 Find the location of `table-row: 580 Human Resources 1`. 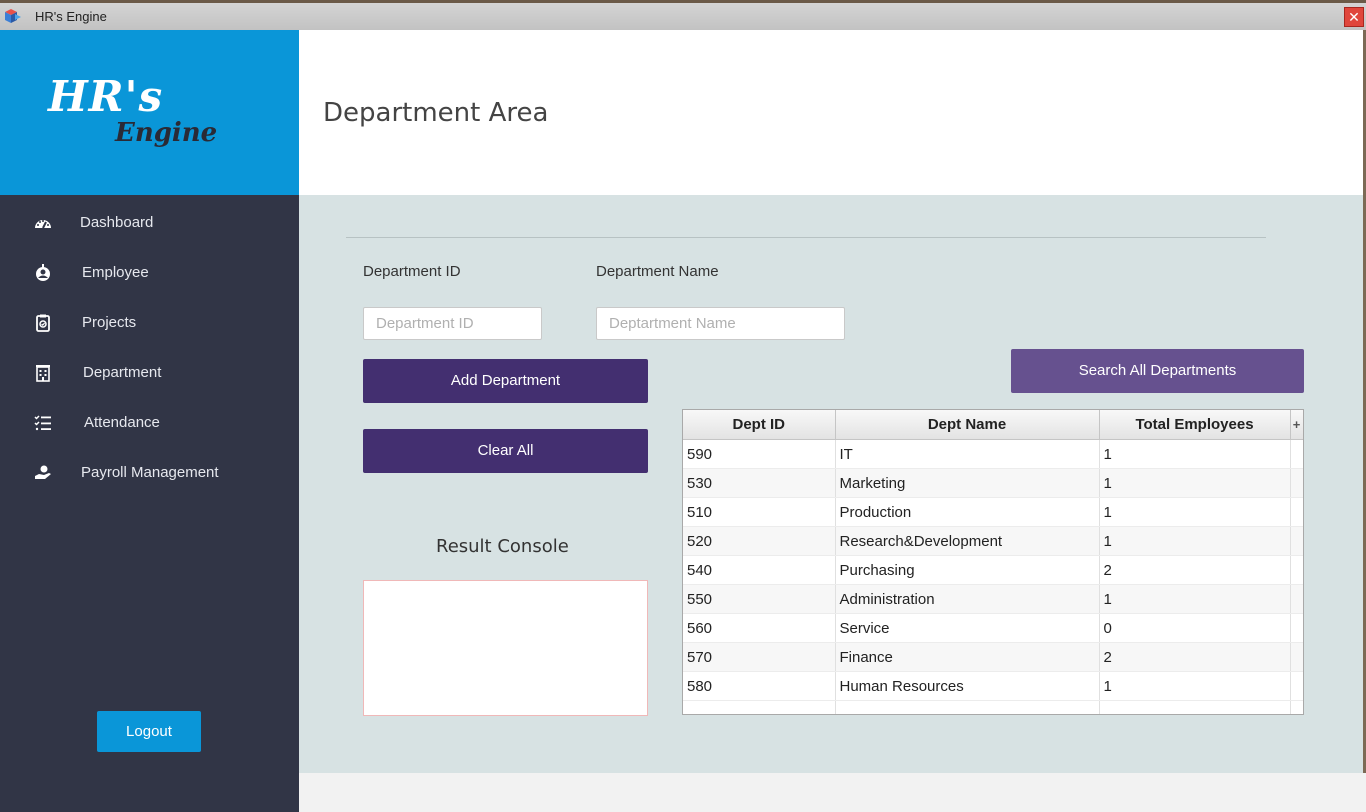

table-row: 580 Human Resources 1 is located at coordinates (993, 686).